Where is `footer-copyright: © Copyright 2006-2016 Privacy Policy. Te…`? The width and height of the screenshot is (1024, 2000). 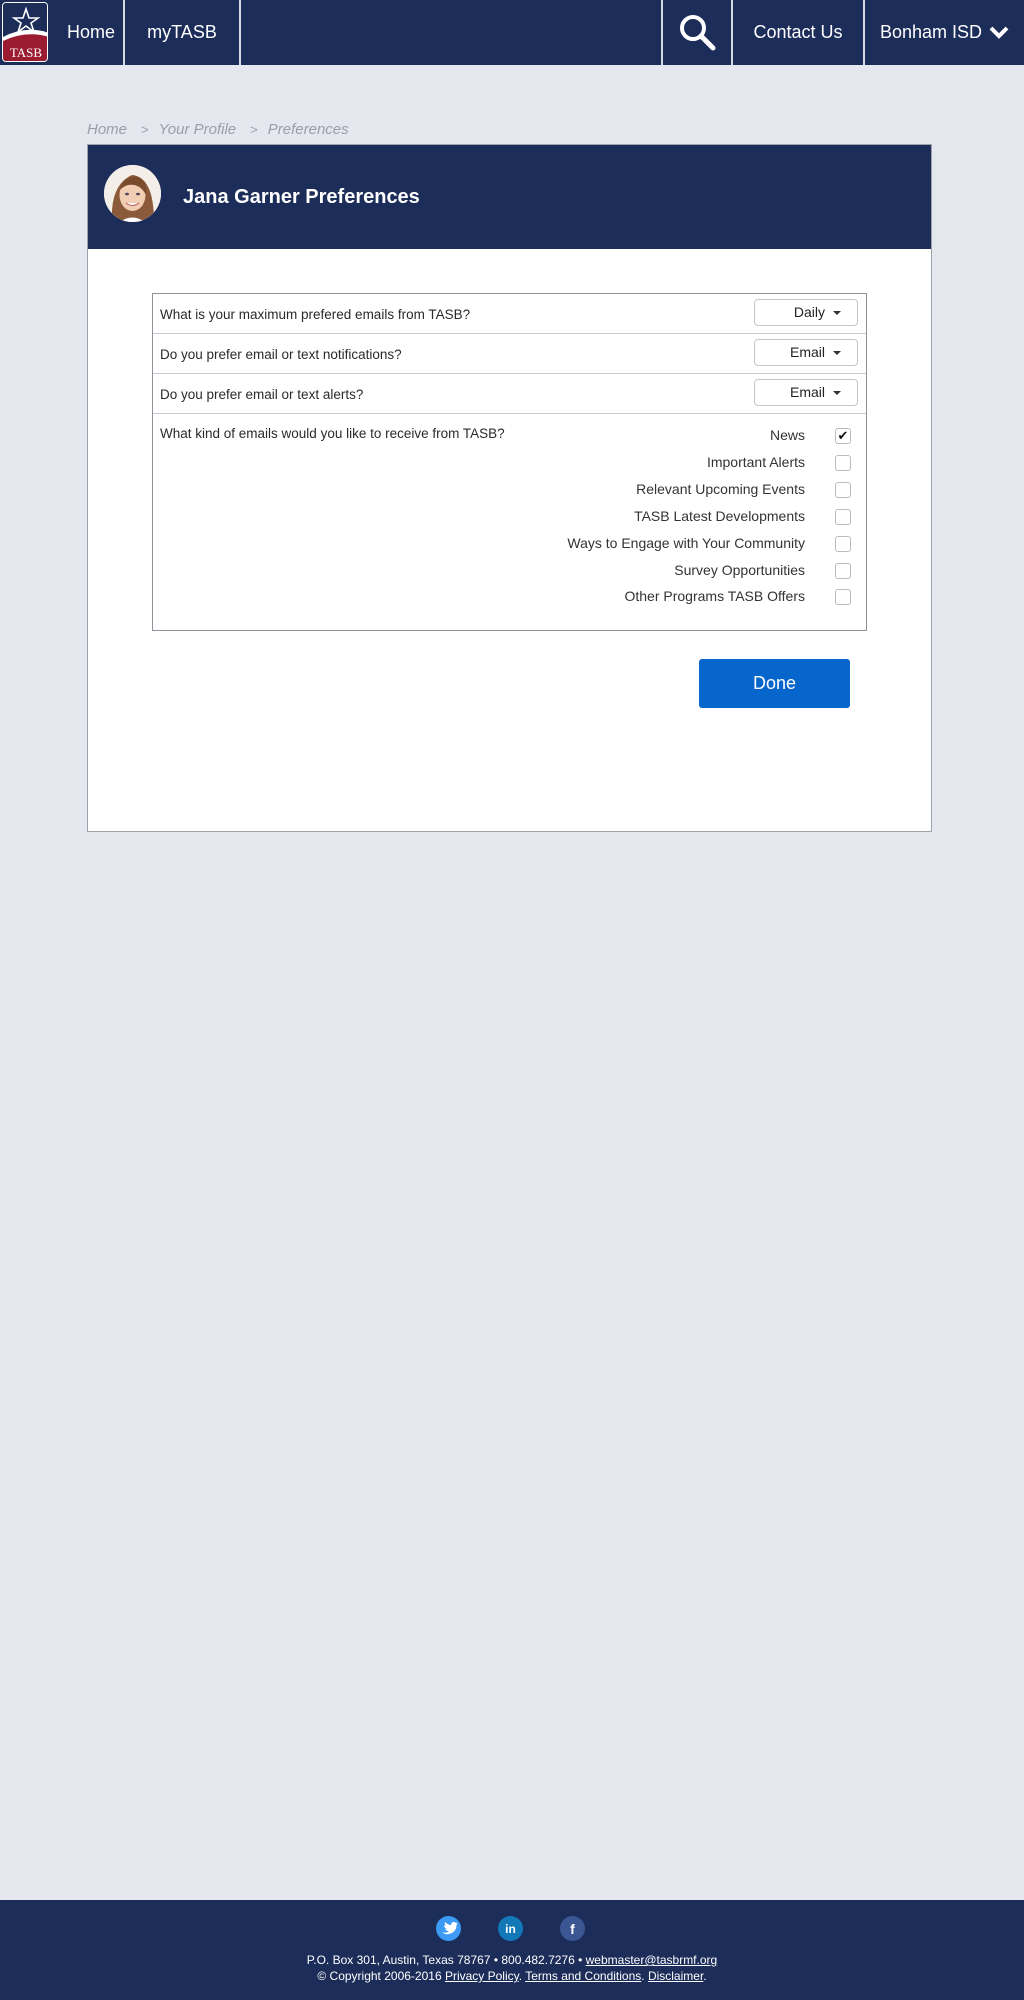 footer-copyright: © Copyright 2006-2016 Privacy Policy. Te… is located at coordinates (512, 1976).